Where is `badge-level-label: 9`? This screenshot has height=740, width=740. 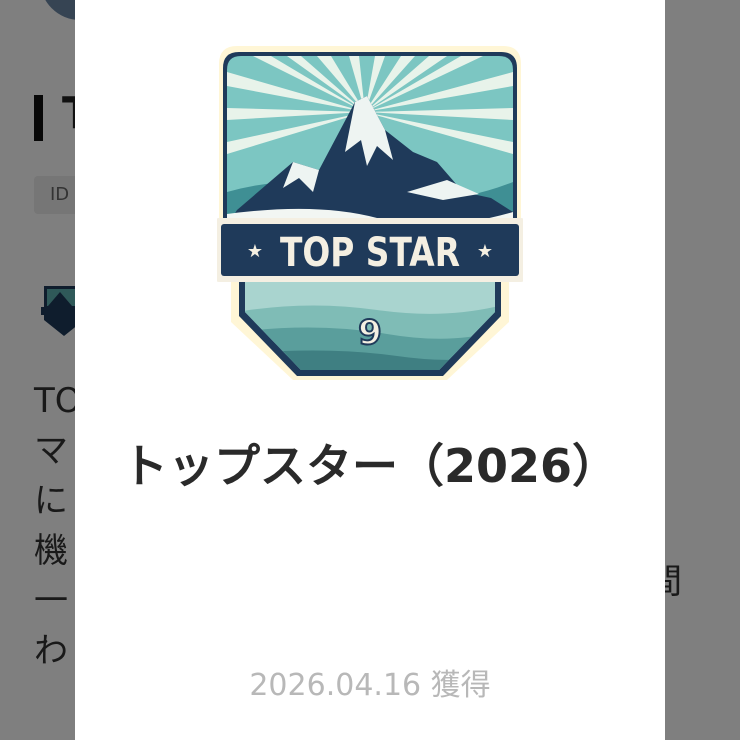 badge-level-label: 9 is located at coordinates (370, 333).